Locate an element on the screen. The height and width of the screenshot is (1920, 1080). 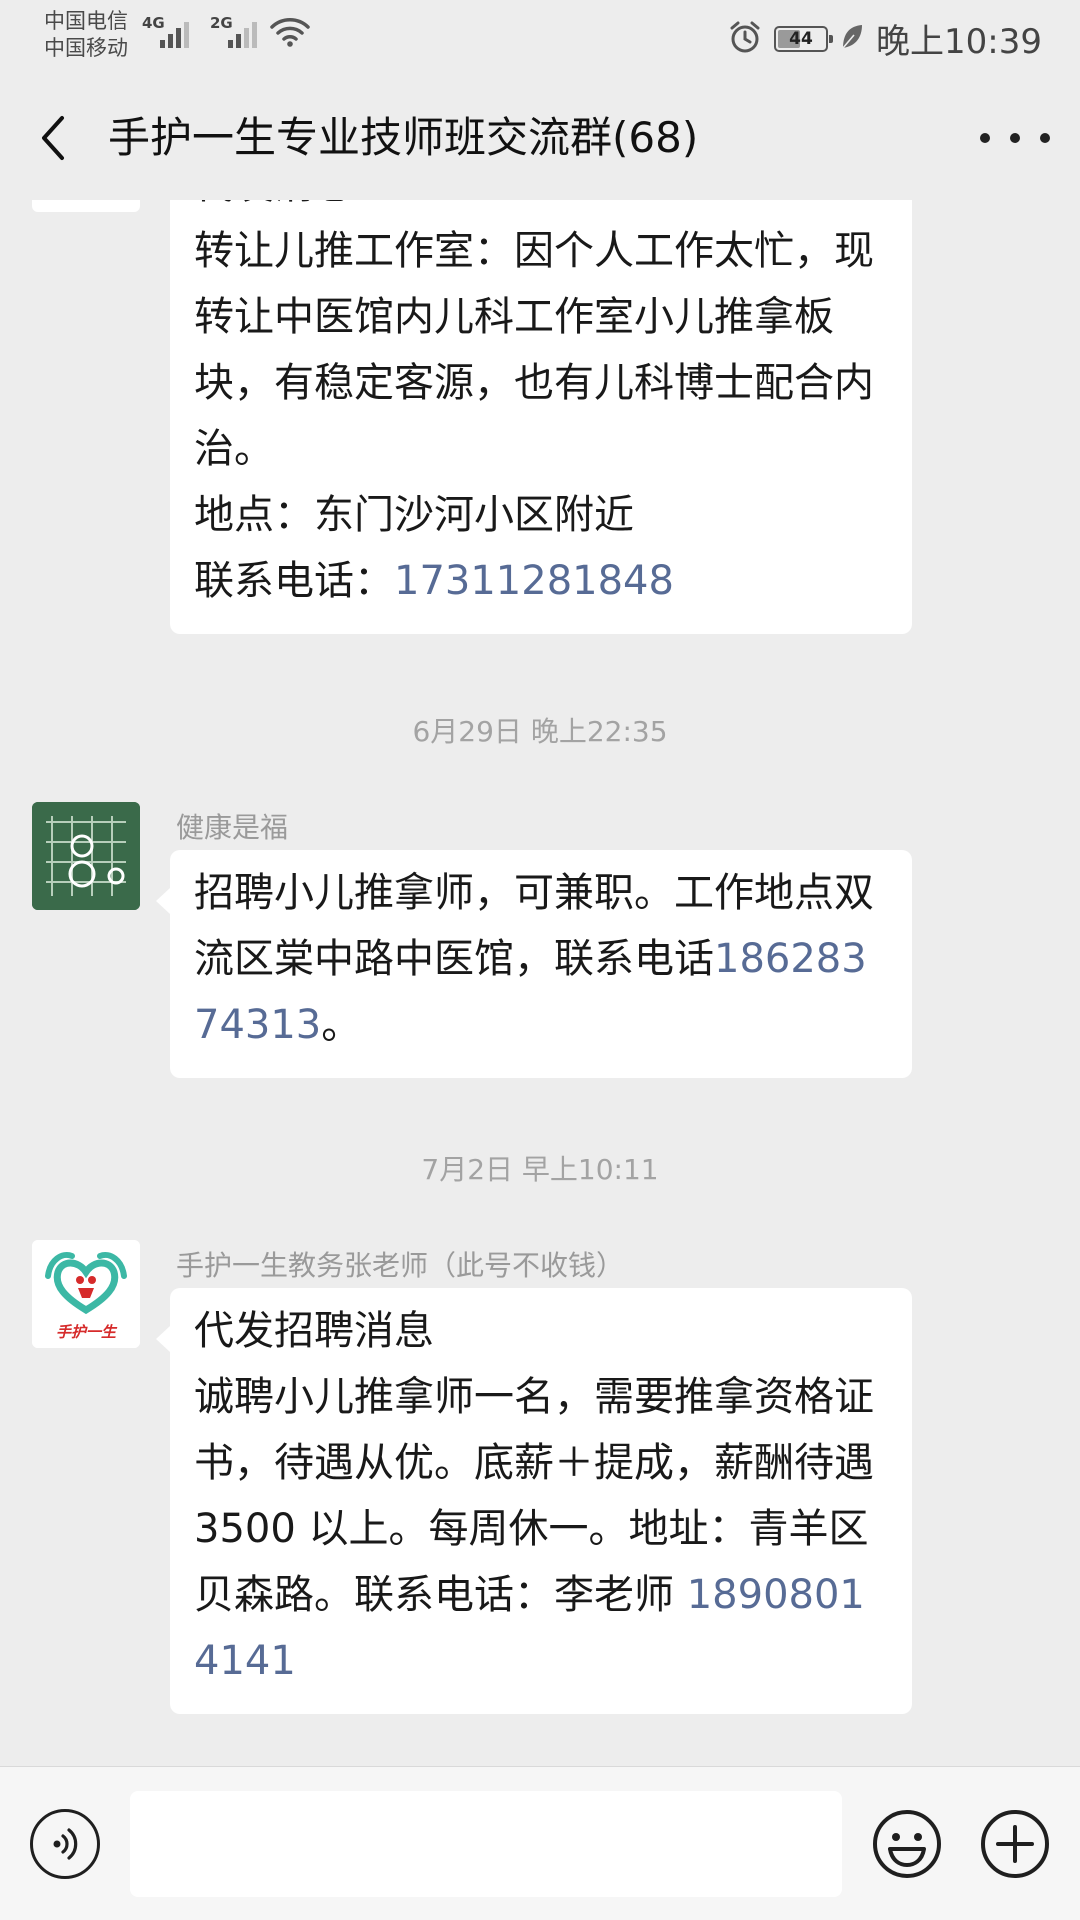
battery-icon: 44 is located at coordinates (804, 38).